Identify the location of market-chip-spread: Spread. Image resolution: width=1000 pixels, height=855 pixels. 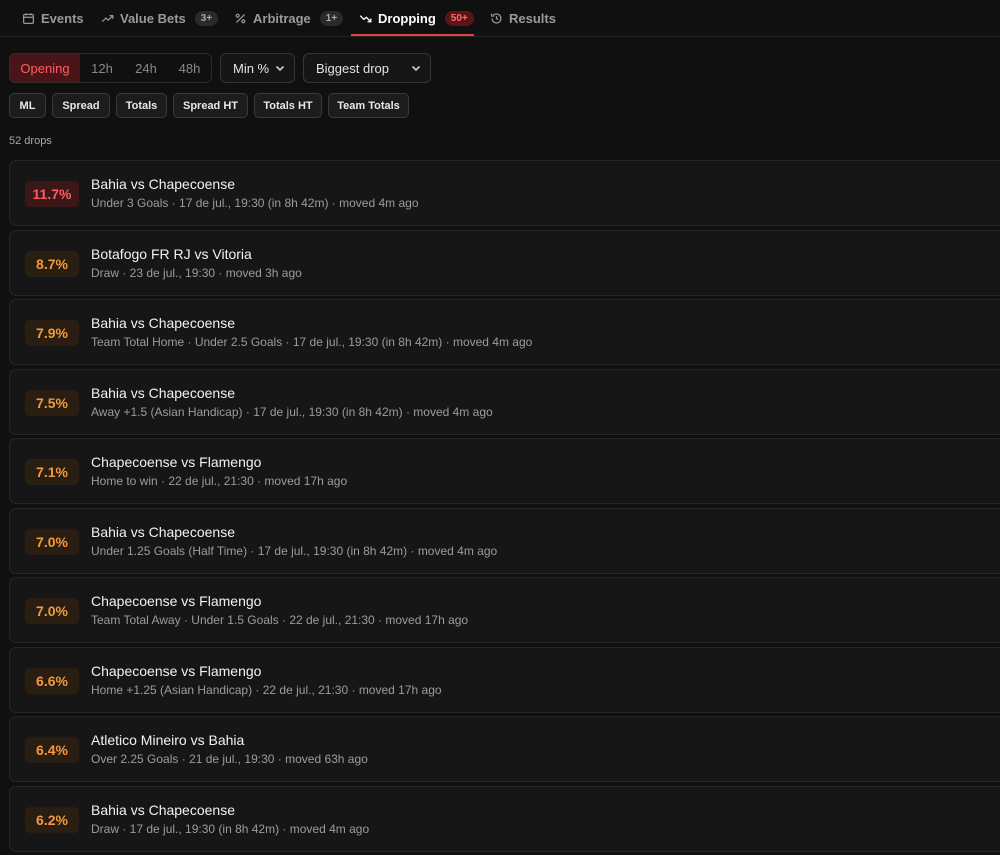
(81, 105).